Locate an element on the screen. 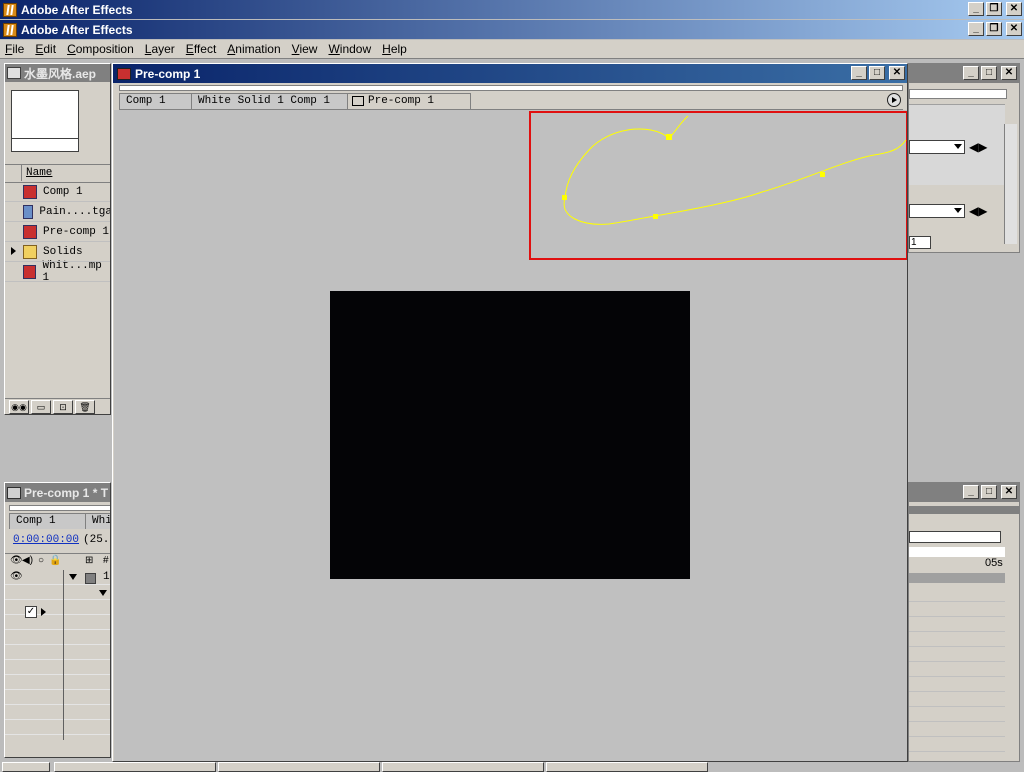 The width and height of the screenshot is (1024, 772). current-time-display: 0:00:00:00 is located at coordinates (46, 540).